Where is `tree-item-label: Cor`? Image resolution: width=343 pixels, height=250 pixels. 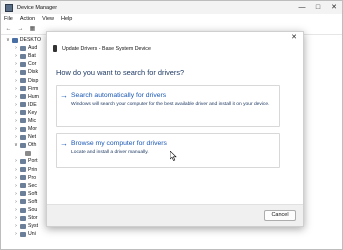
tree-item-label: Cor is located at coordinates (32, 64).